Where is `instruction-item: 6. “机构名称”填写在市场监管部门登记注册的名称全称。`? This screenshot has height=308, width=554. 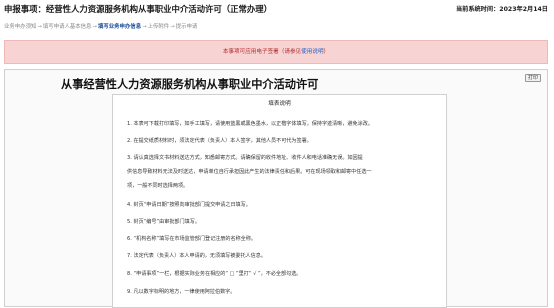 instruction-item: 6. “机构名称”填写在市场监管部门登记注册的名称全称。 is located at coordinates (191, 239).